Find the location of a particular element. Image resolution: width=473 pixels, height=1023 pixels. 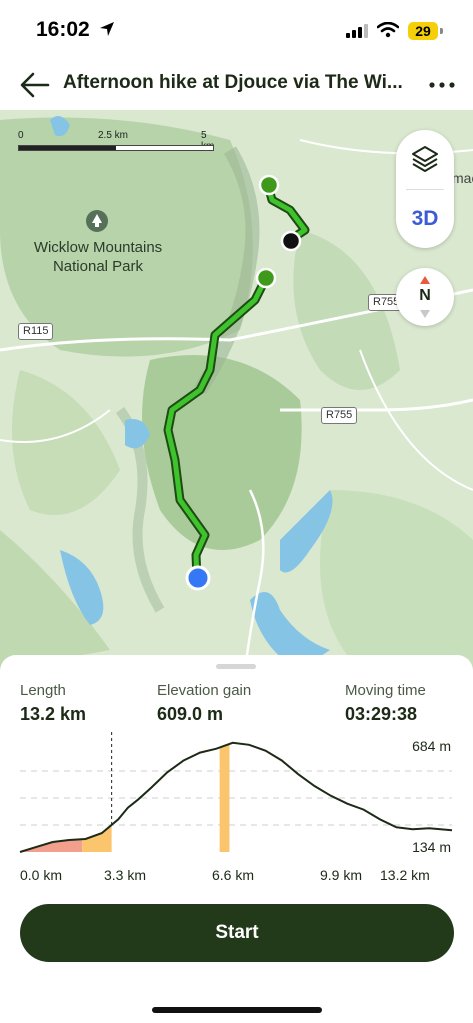

home-indicator is located at coordinates (237, 1010).